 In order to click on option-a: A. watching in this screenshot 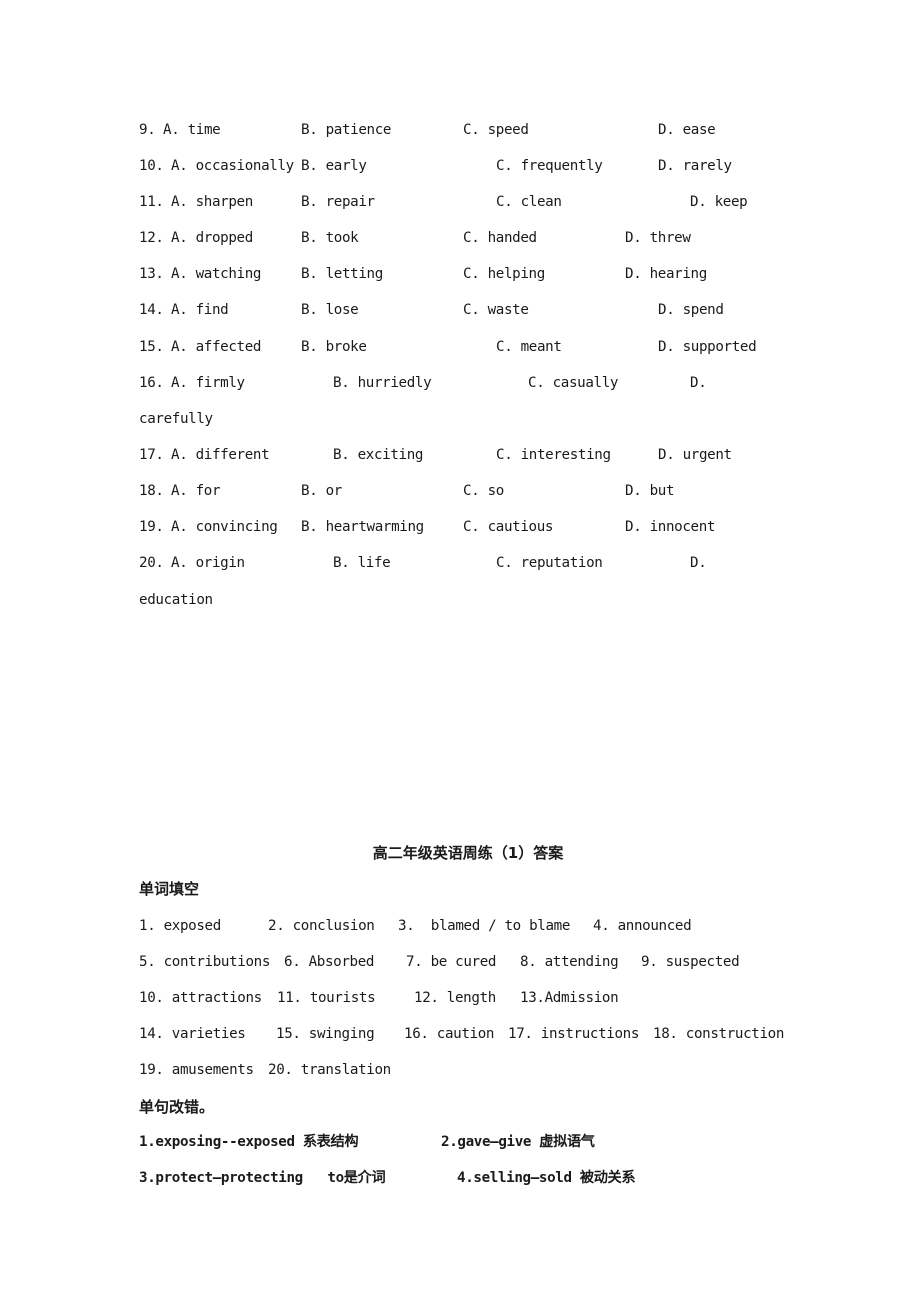, I will do `click(216, 274)`.